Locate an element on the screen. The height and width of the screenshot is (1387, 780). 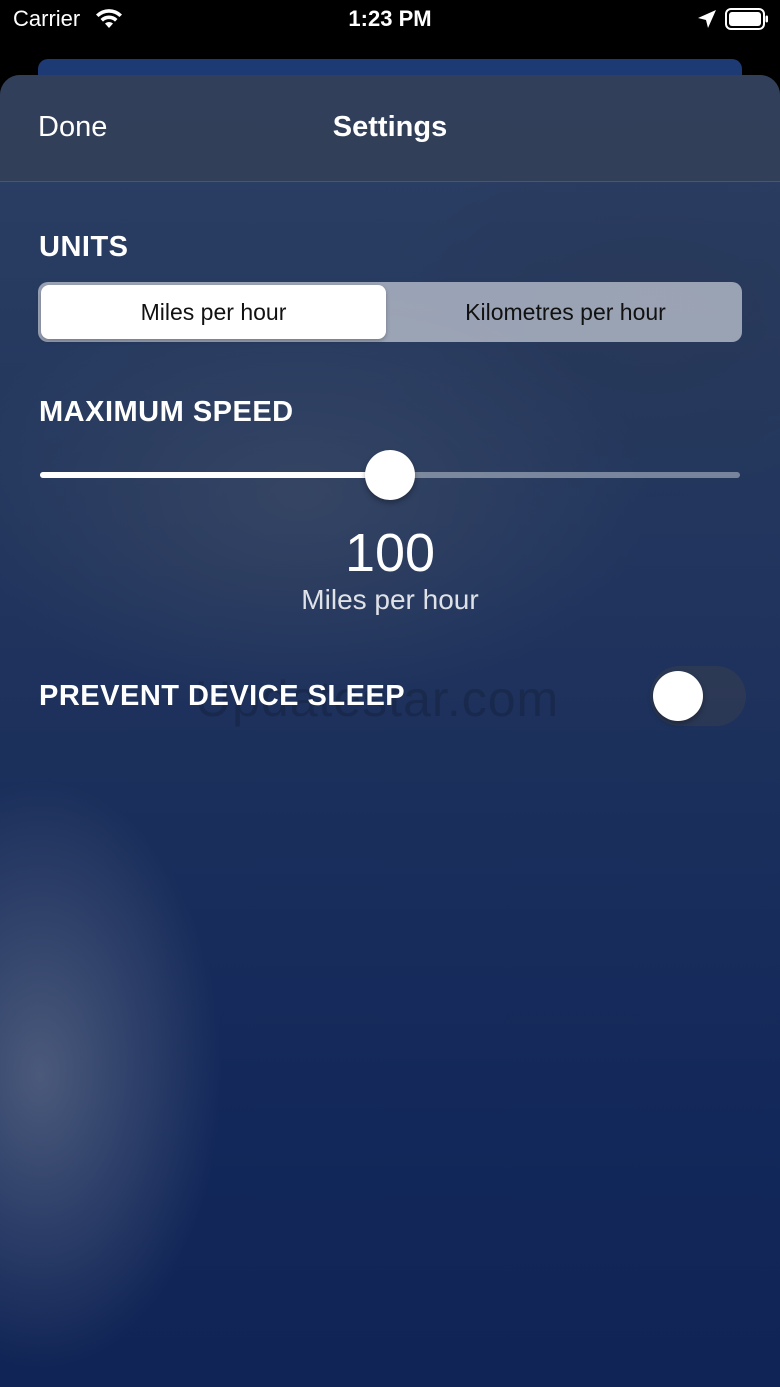
slider-fill is located at coordinates (215, 475).